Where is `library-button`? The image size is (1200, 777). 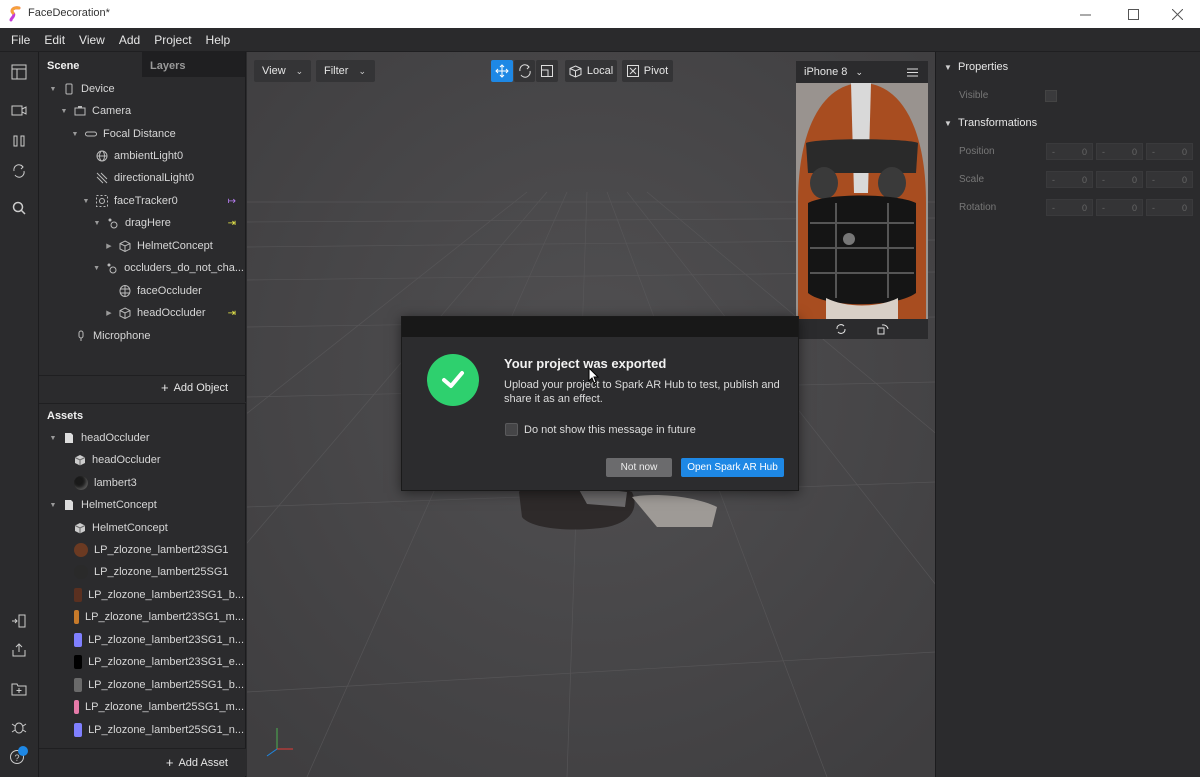
library-button is located at coordinates (19, 689).